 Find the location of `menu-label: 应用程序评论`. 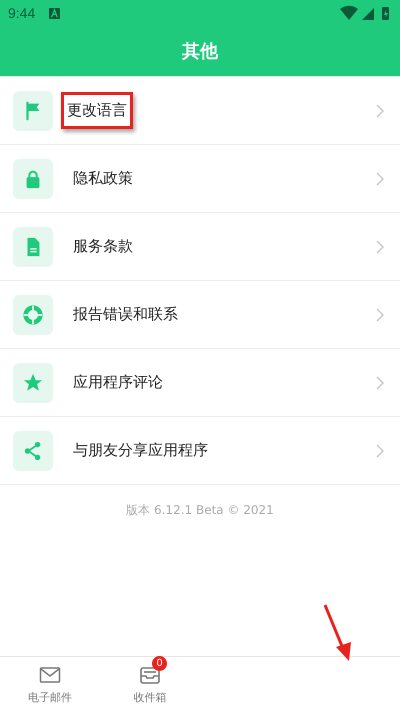

menu-label: 应用程序评论 is located at coordinates (118, 382).